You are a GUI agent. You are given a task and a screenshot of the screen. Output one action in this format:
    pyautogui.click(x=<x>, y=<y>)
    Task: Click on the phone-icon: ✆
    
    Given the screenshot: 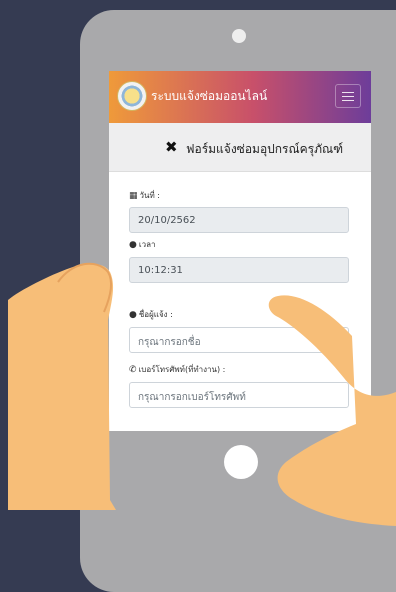 What is the action you would take?
    pyautogui.click(x=133, y=370)
    